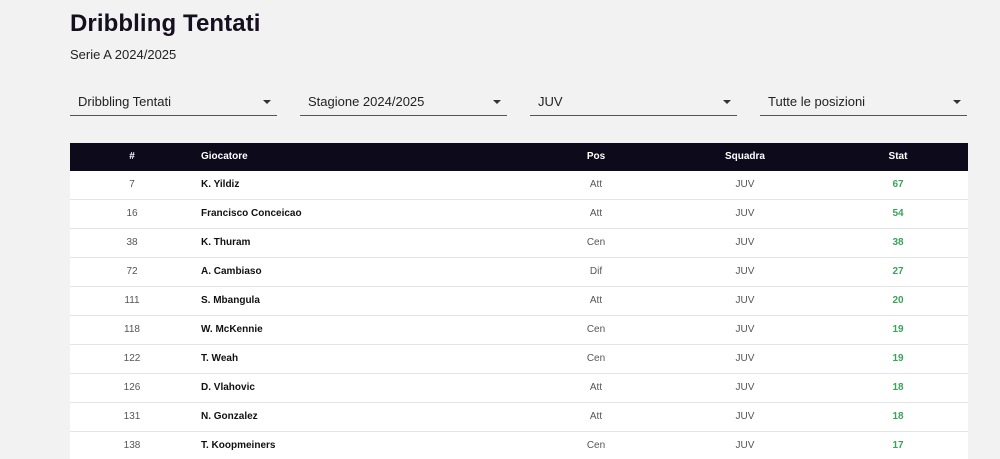  What do you see at coordinates (230, 300) in the screenshot?
I see `row-player-name: S. Mbangula` at bounding box center [230, 300].